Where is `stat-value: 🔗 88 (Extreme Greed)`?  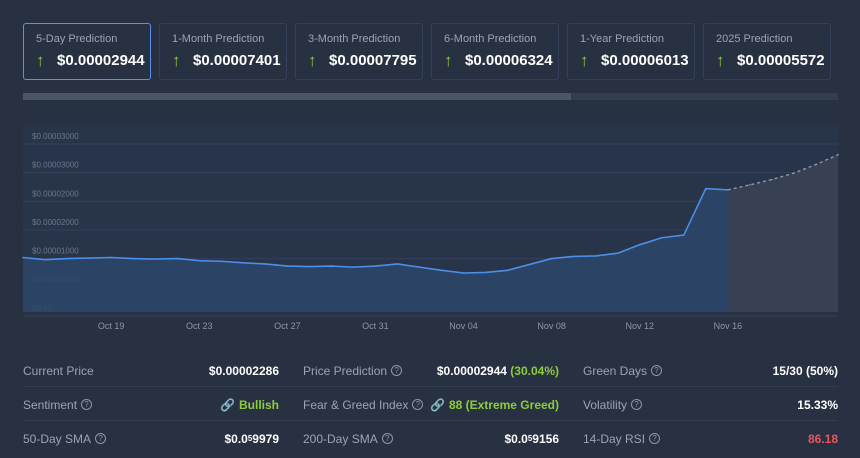 stat-value: 🔗 88 (Extreme Greed) is located at coordinates (494, 405).